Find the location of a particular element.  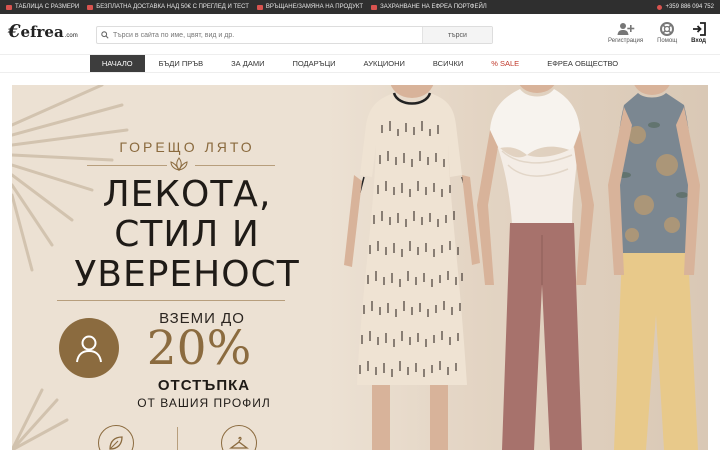

phone-link: +359 886 094 752 is located at coordinates (685, 7).